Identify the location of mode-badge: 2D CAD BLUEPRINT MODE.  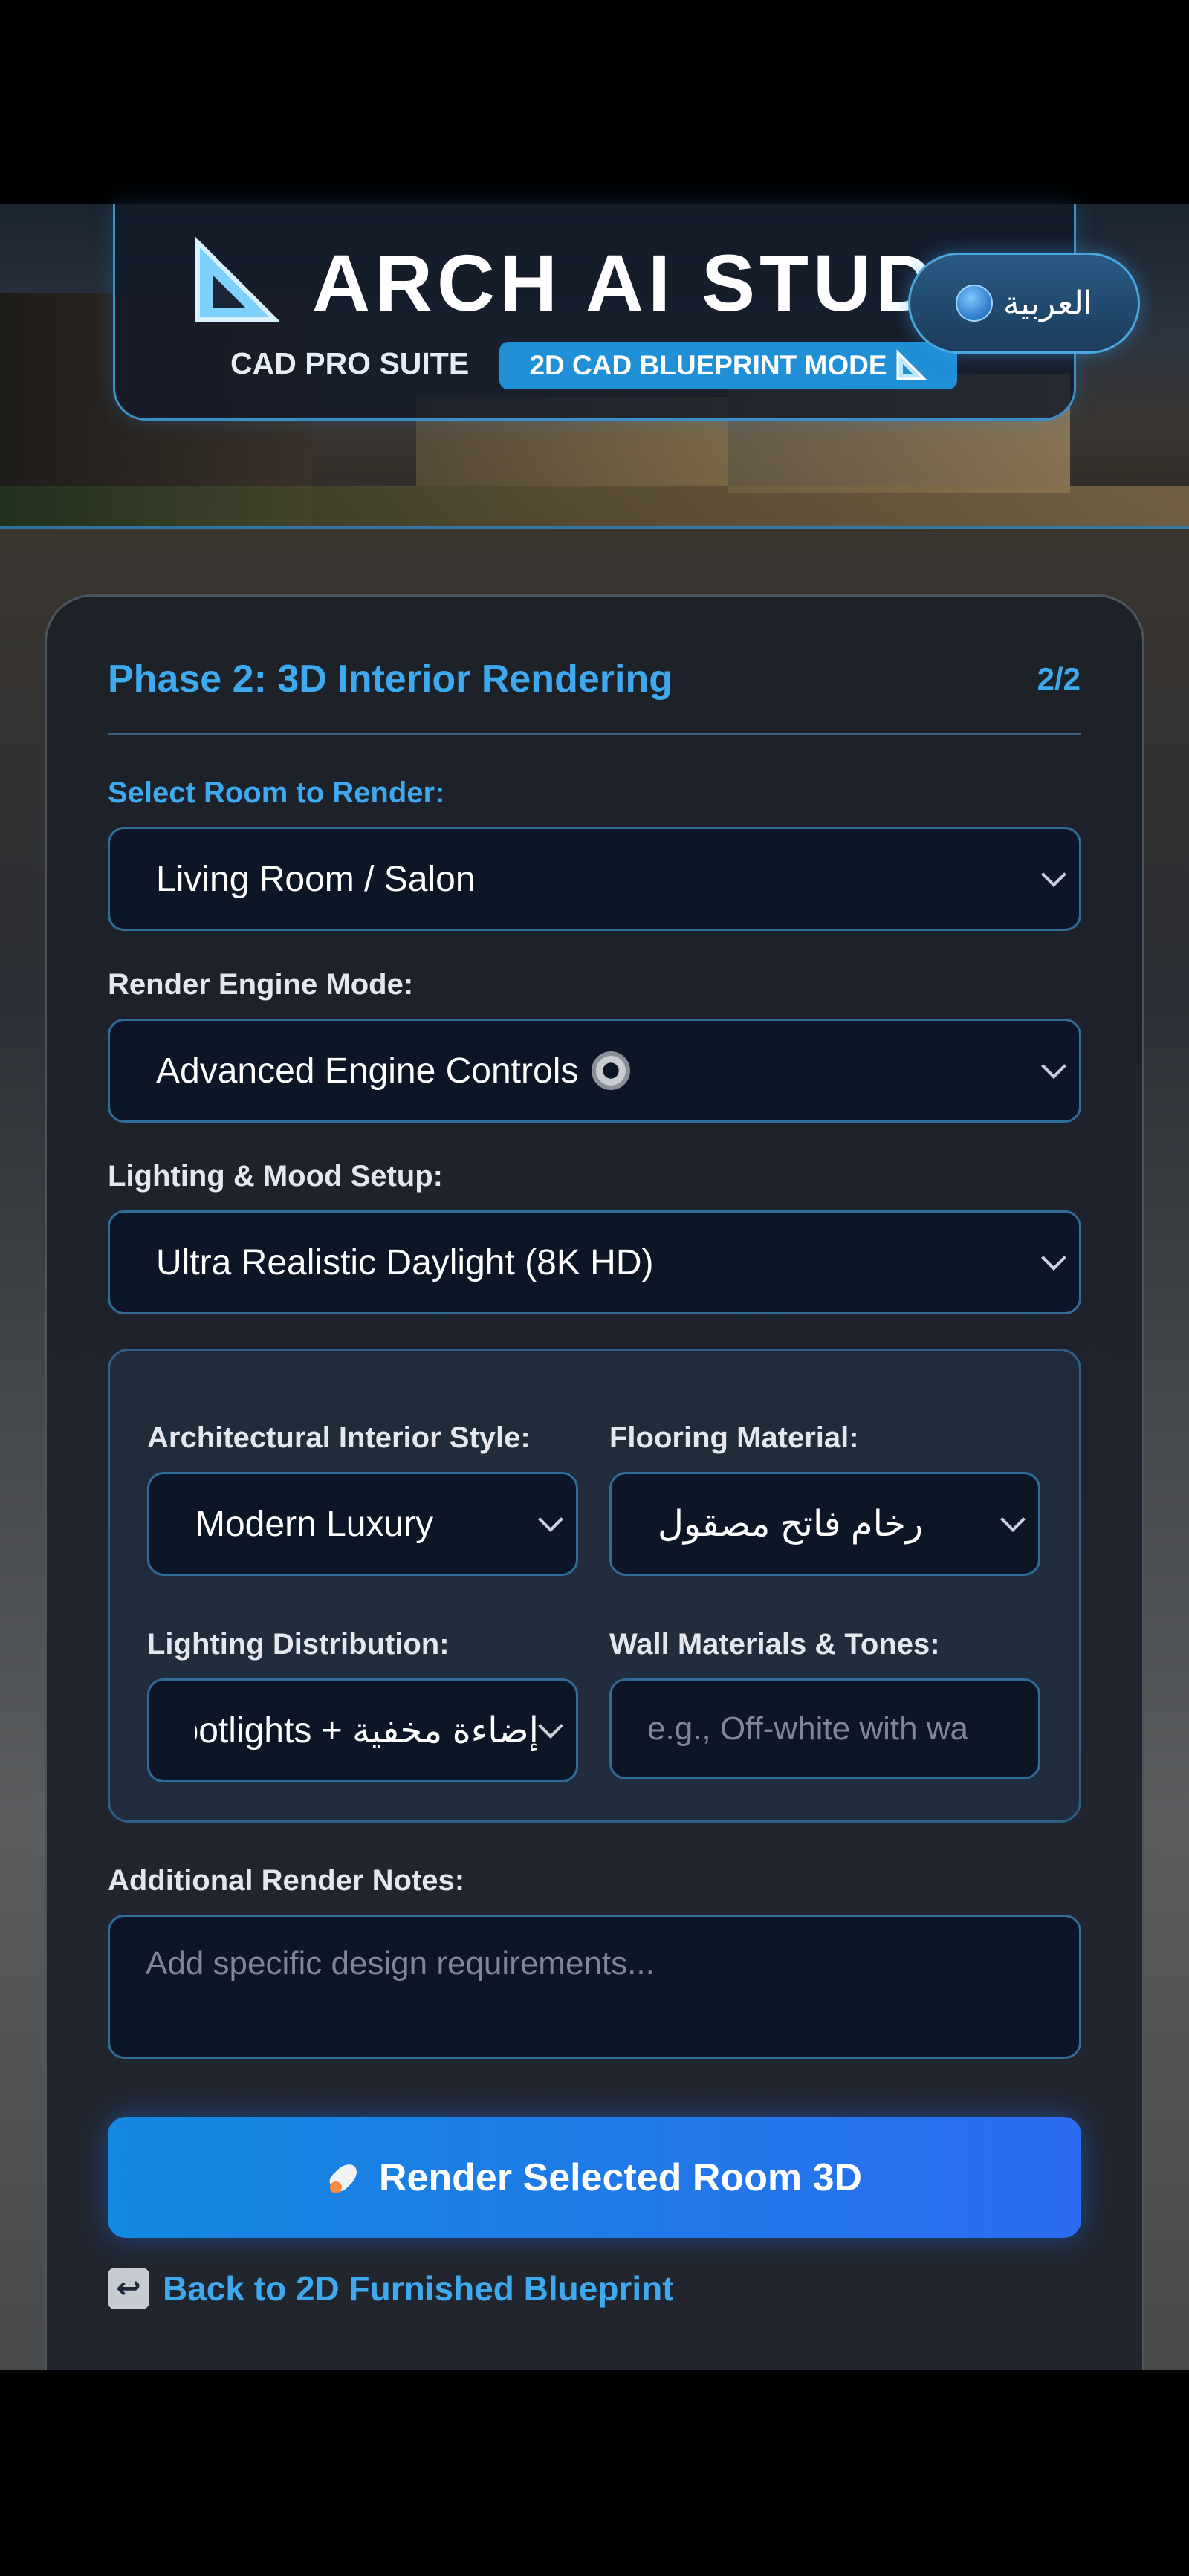
(728, 365).